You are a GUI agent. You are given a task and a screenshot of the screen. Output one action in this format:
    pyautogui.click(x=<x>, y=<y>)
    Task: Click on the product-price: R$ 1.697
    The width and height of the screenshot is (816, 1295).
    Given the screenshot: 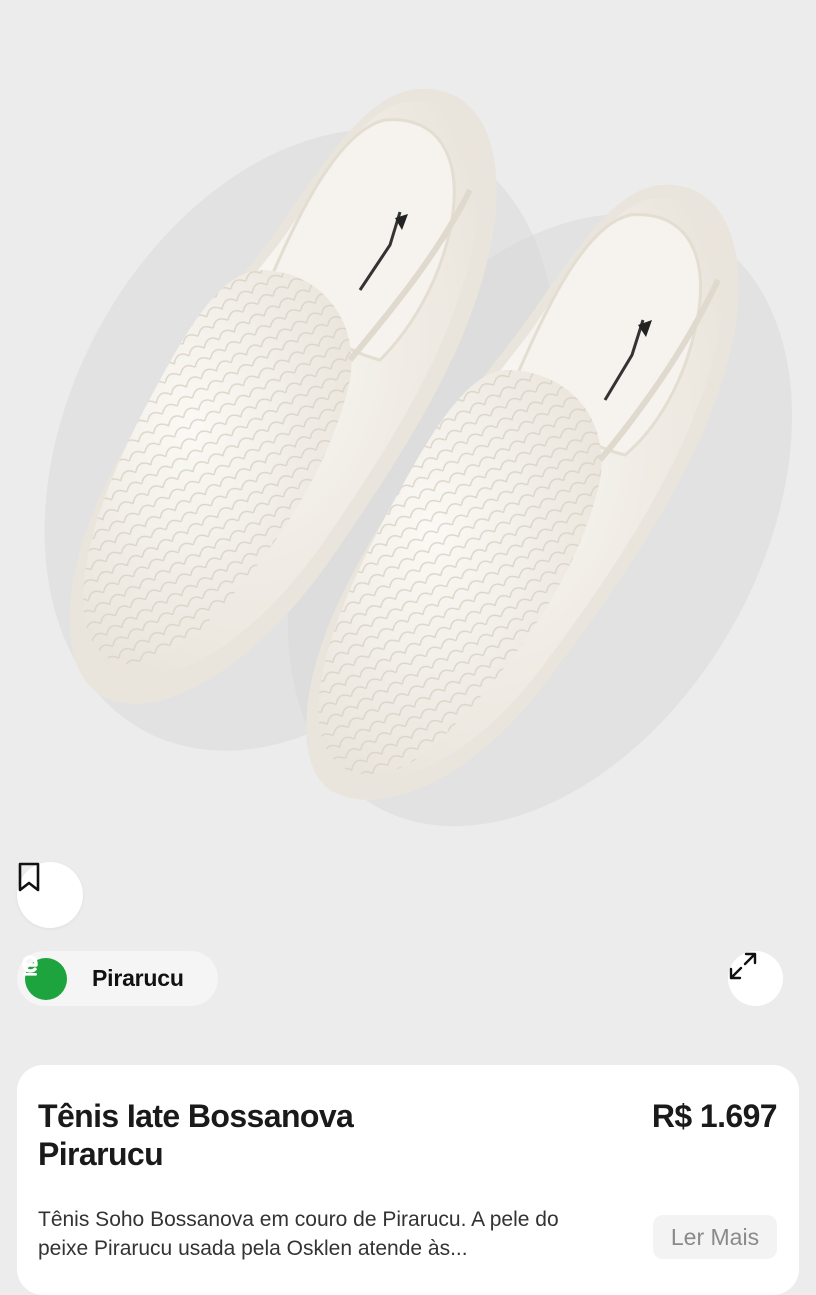 What is the action you would take?
    pyautogui.click(x=714, y=1116)
    